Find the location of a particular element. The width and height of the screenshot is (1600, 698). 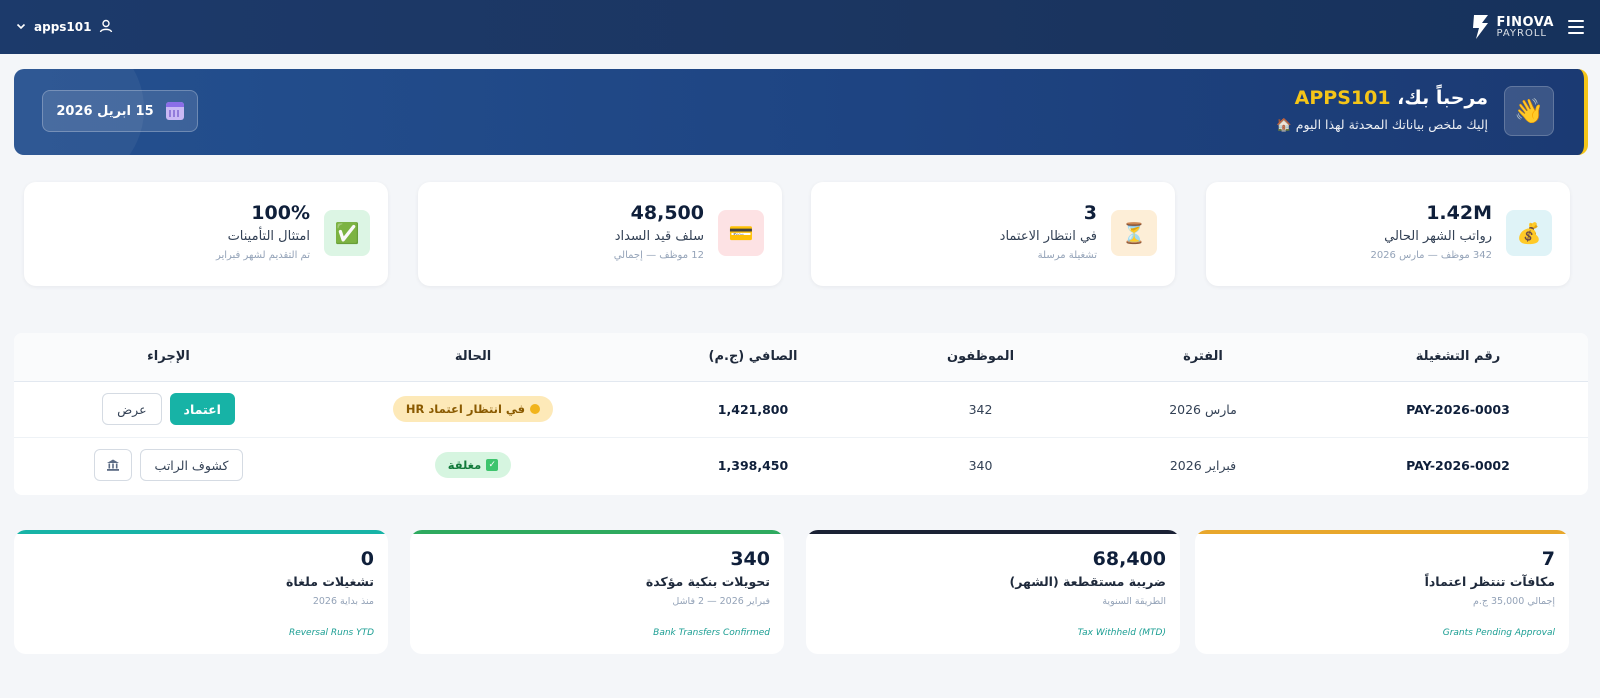

stat-sub: تشغيلة مرسلة is located at coordinates (1067, 255).